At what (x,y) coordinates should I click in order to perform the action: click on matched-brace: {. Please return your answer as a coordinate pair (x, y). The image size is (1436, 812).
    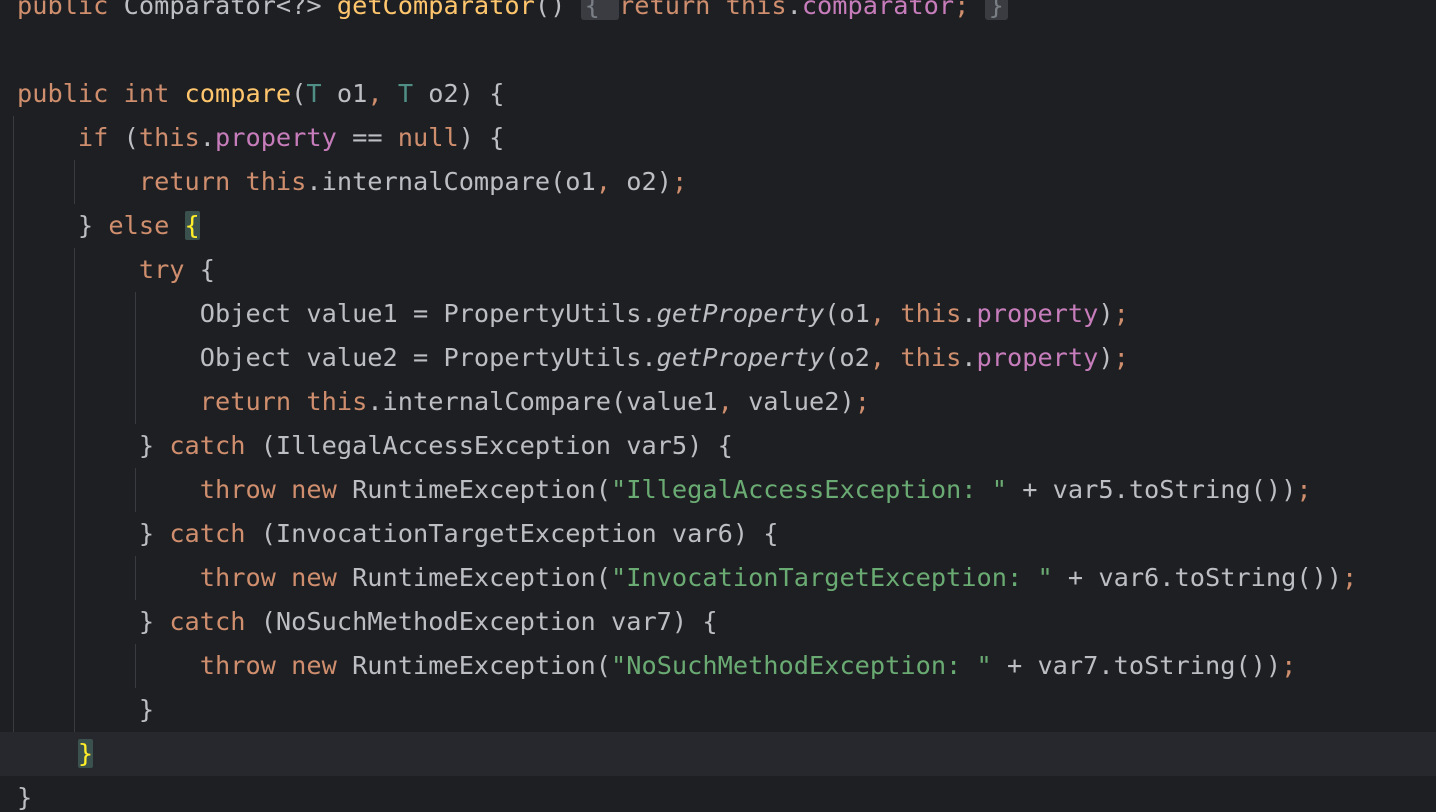
    Looking at the image, I should click on (192, 225).